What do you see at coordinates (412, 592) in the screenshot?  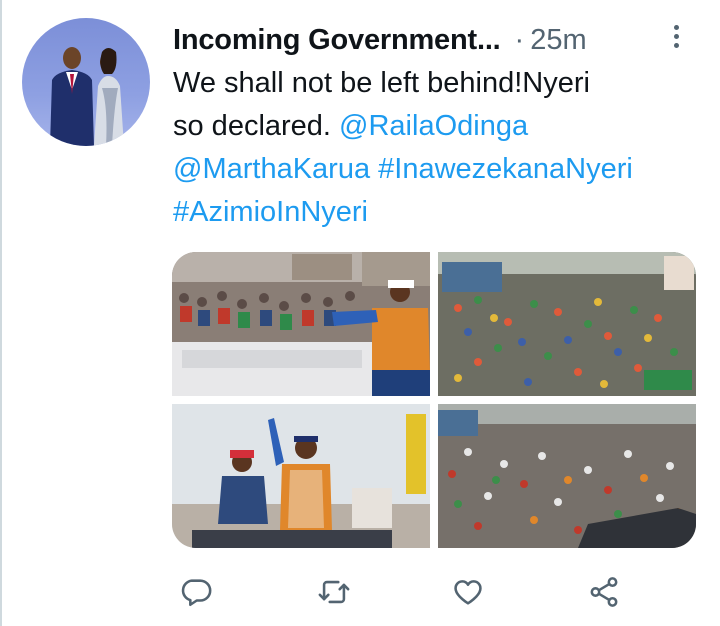 I see `tweet-actions` at bounding box center [412, 592].